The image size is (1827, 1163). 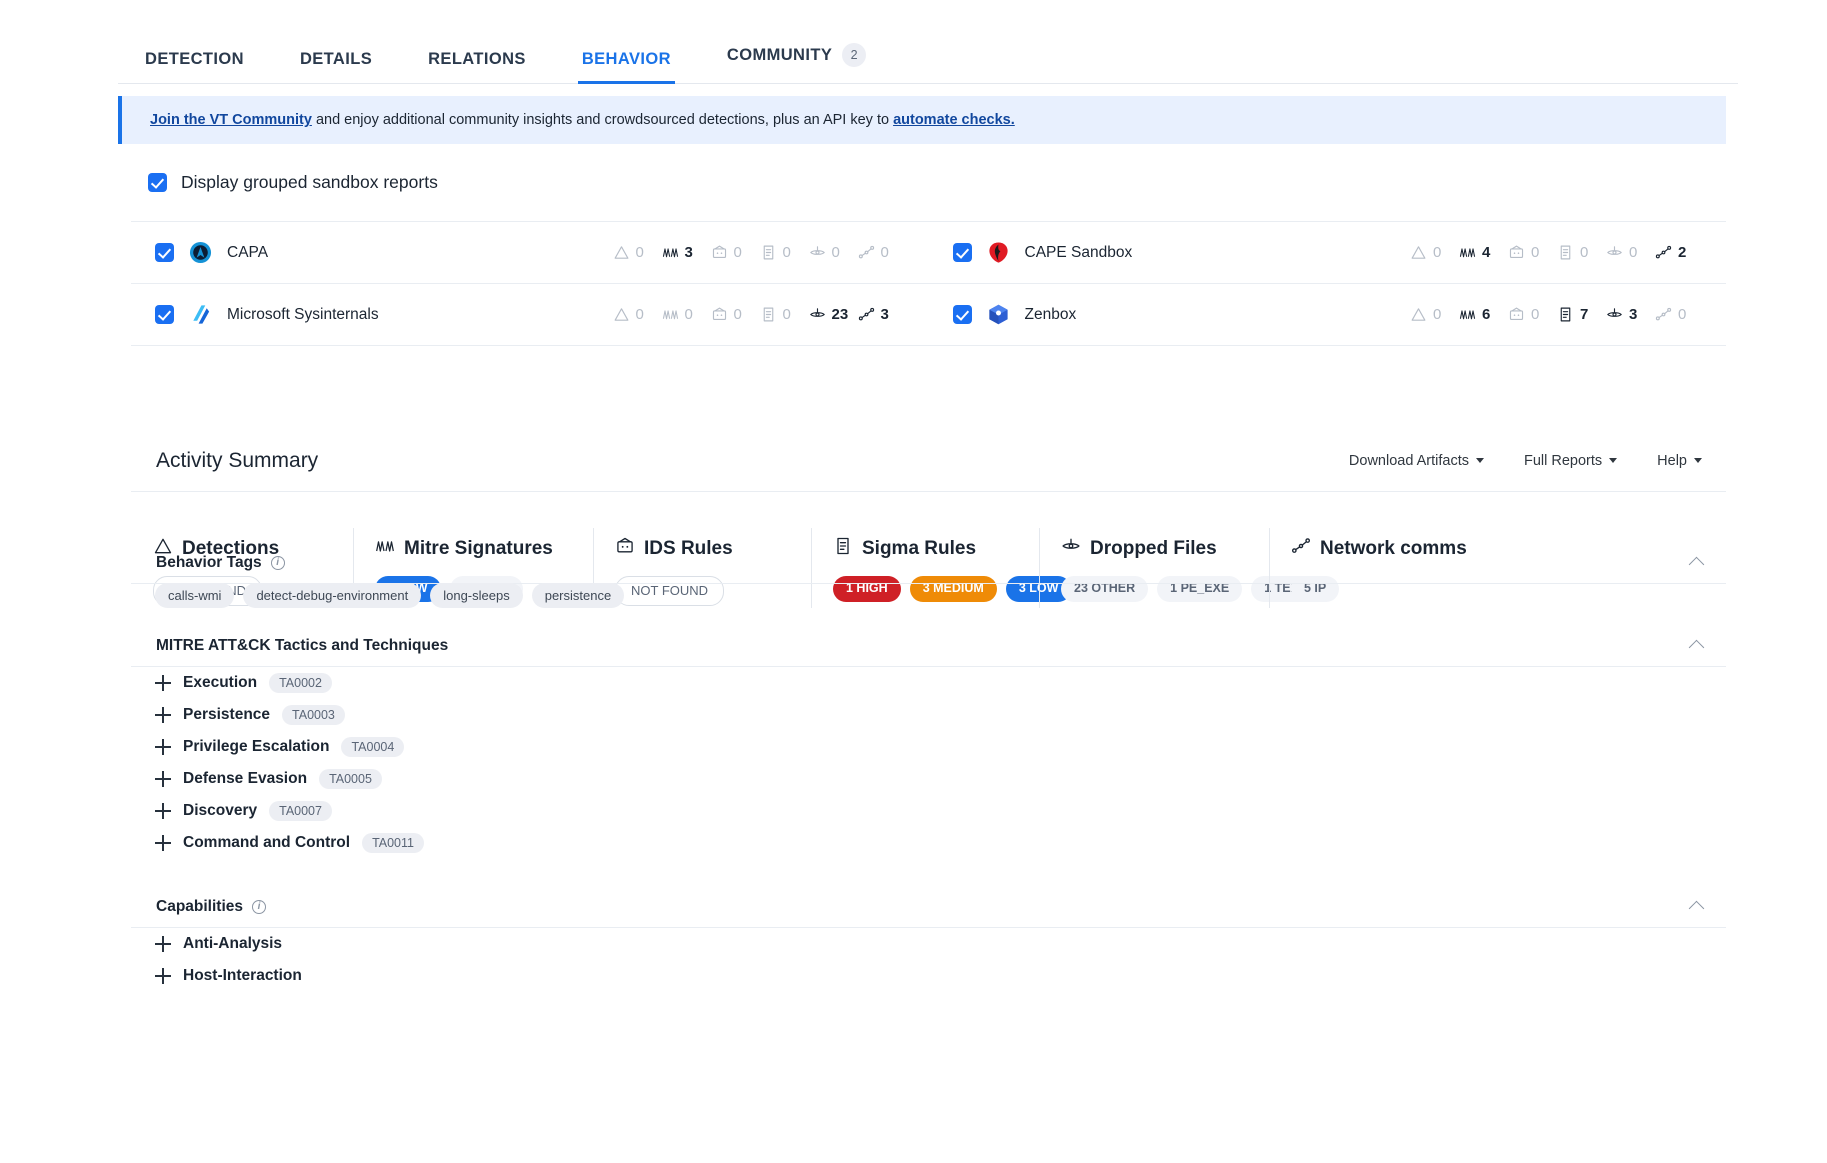 I want to click on display-grouped-sandbox-reports-row: Display grouped sandbox reports, so click(x=293, y=182).